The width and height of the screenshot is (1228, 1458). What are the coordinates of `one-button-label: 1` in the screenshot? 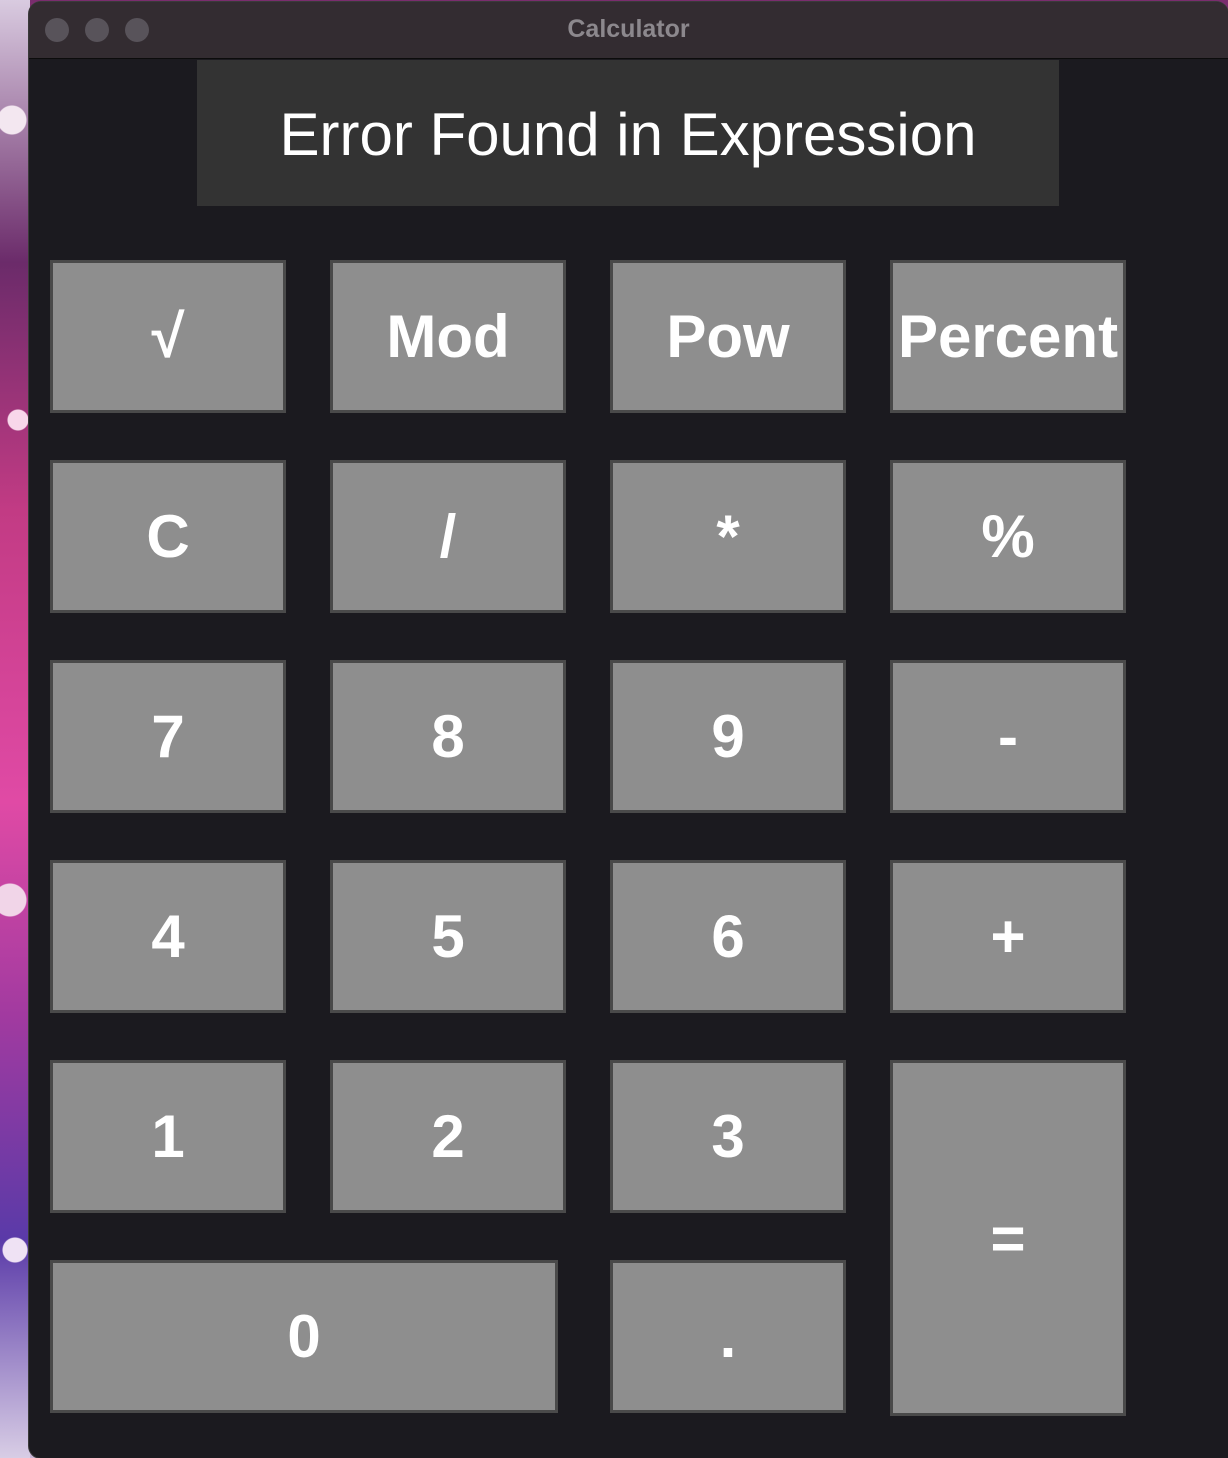 It's located at (168, 1136).